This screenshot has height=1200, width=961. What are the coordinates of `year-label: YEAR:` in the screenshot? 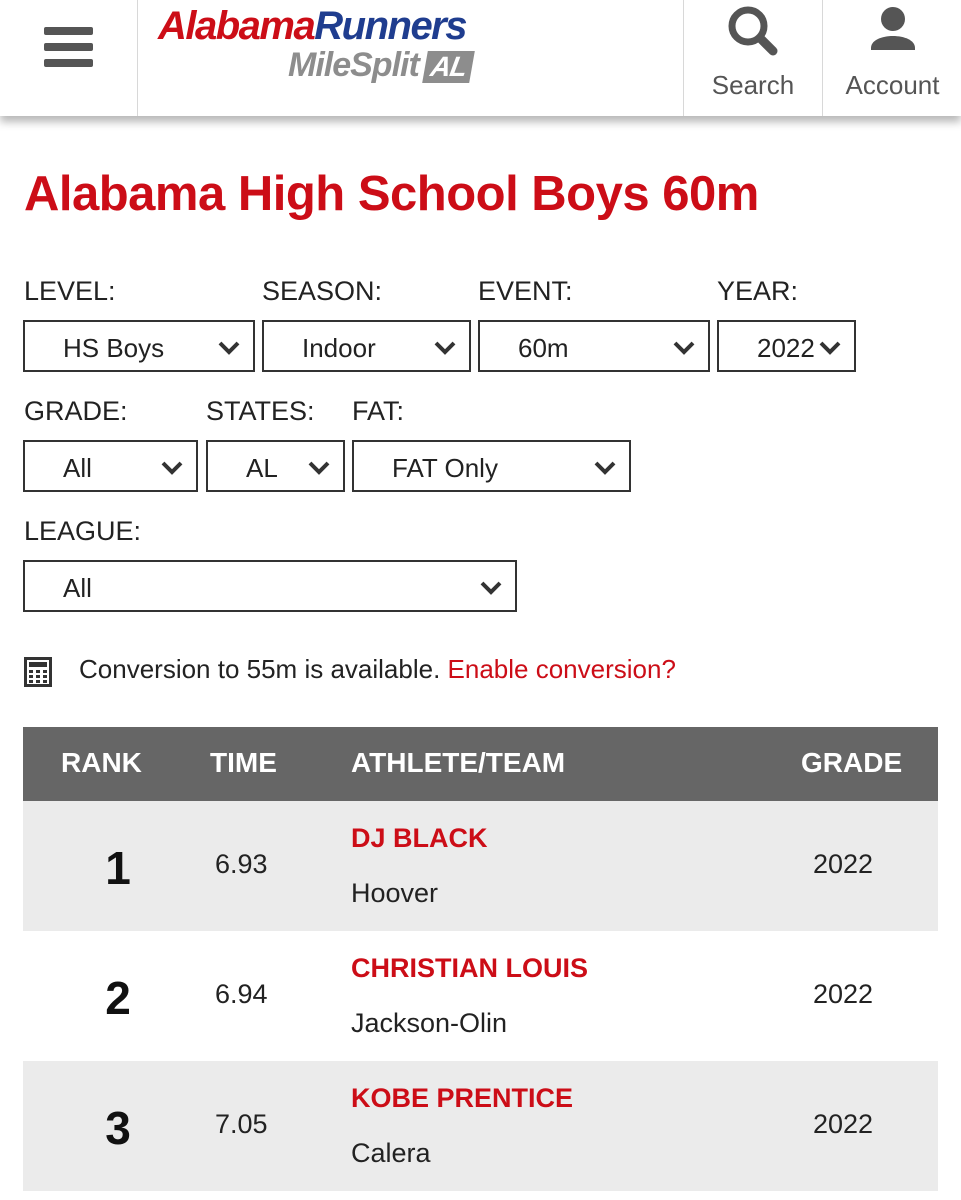 It's located at (758, 291).